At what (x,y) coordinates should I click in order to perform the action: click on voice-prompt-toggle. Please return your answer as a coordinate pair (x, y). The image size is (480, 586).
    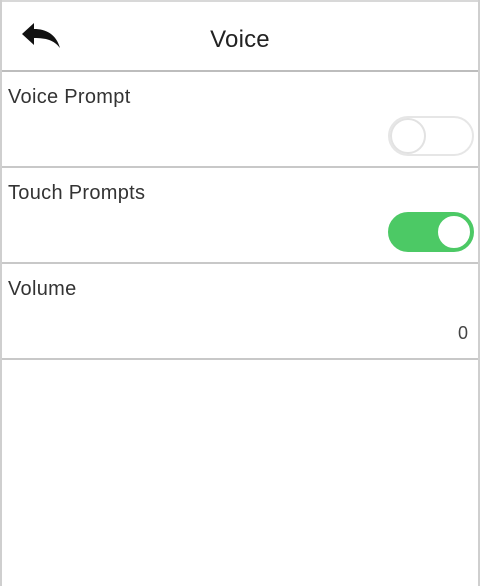
    Looking at the image, I should click on (431, 136).